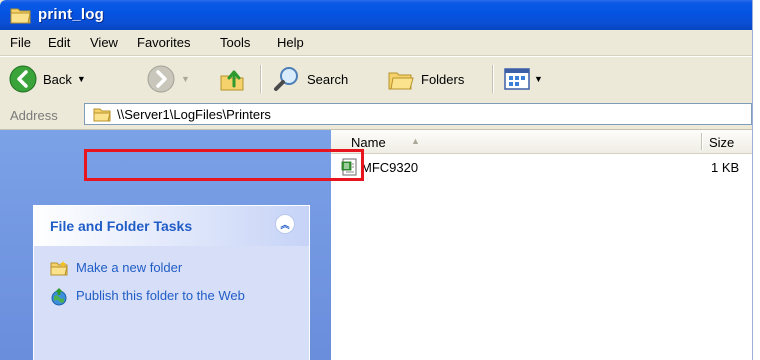 Image resolution: width=760 pixels, height=360 pixels. I want to click on column-header-row: Name ▲ Size, so click(541, 142).